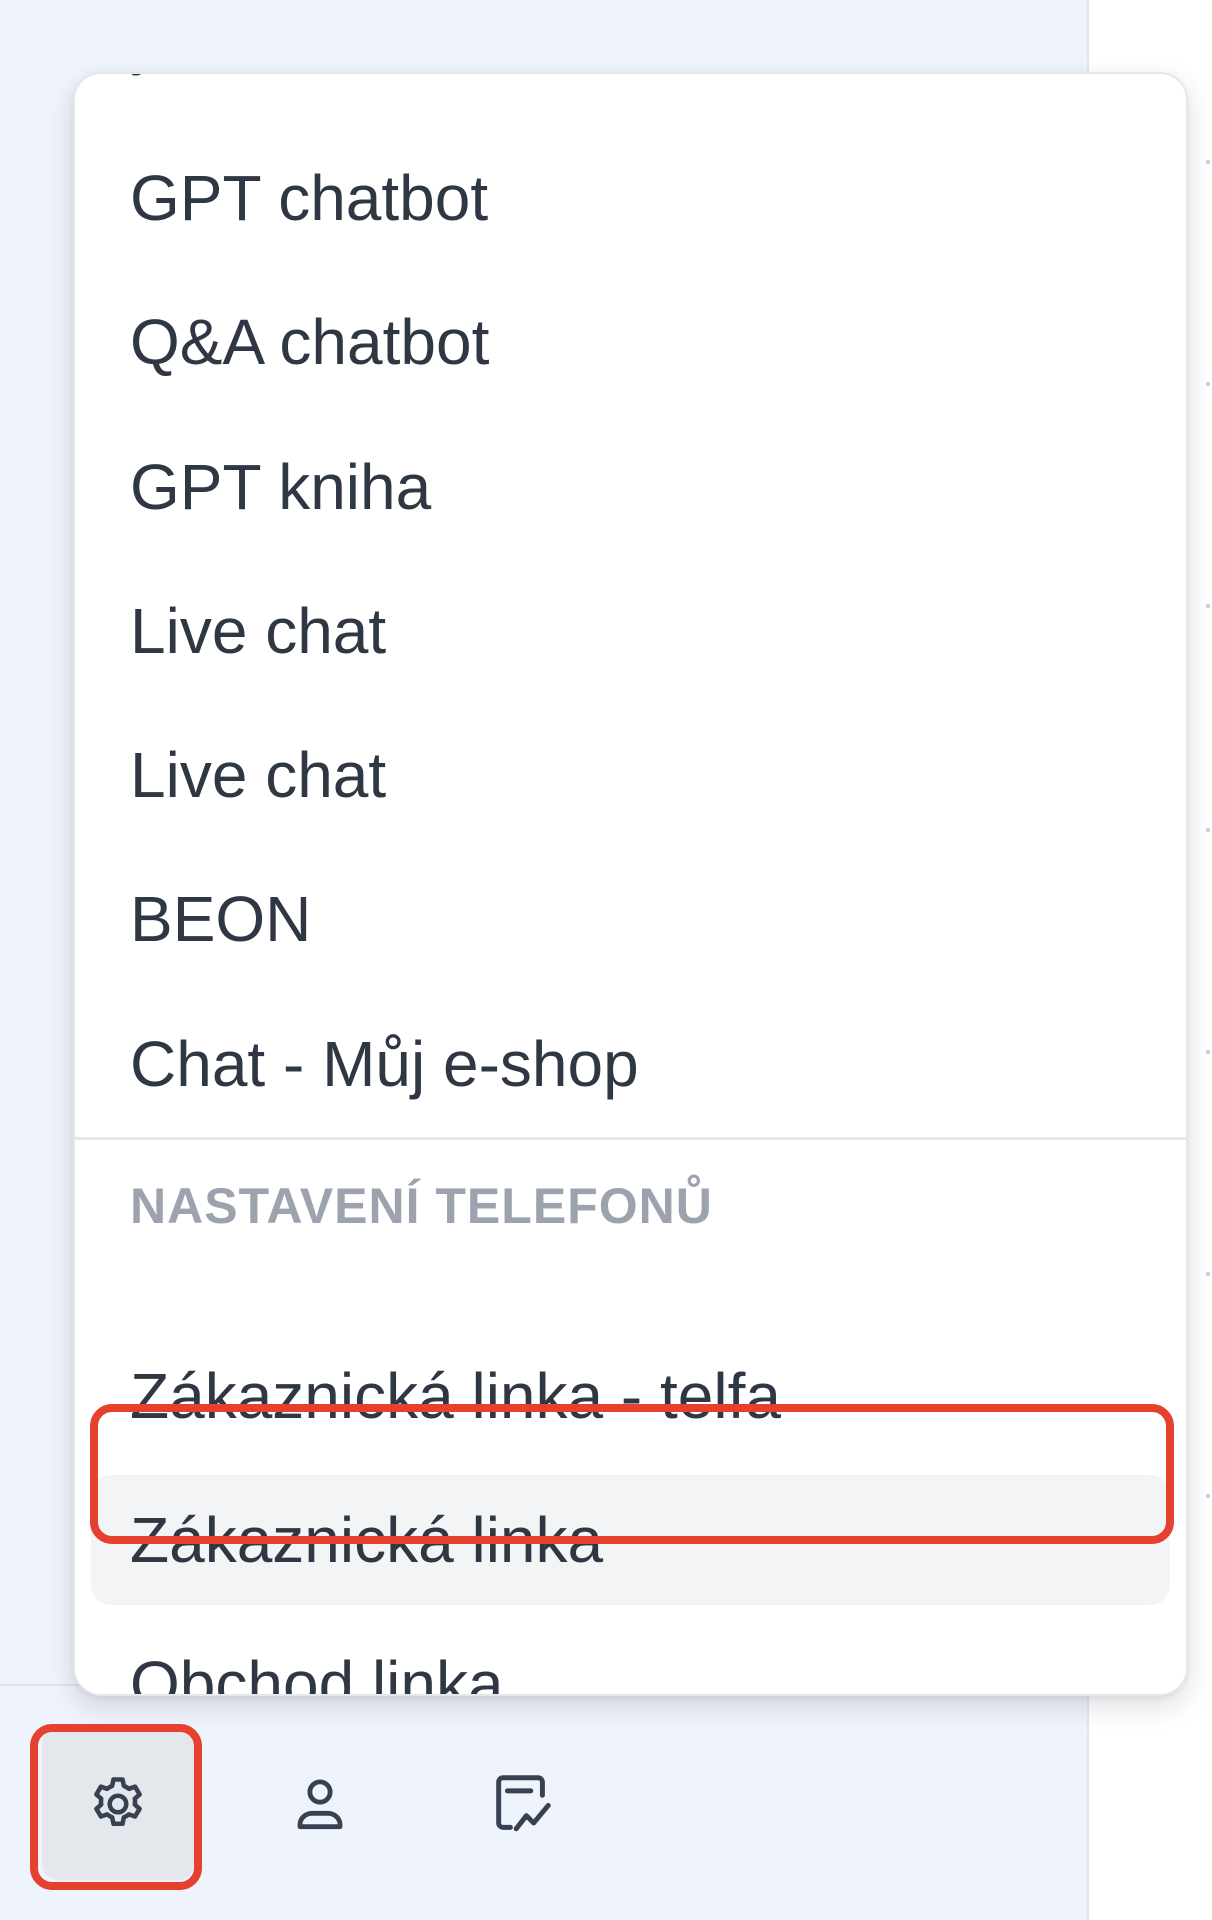  I want to click on sidebar-bottom-bar, so click(543, 1803).